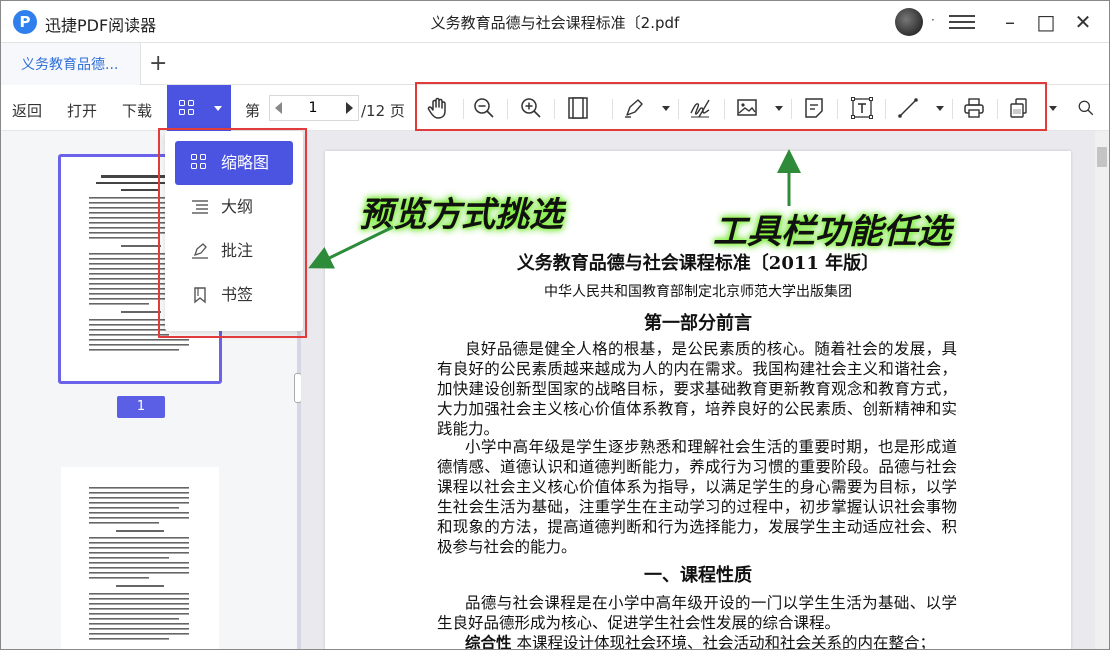 The image size is (1110, 650). I want to click on open-button: 打开, so click(82, 110).